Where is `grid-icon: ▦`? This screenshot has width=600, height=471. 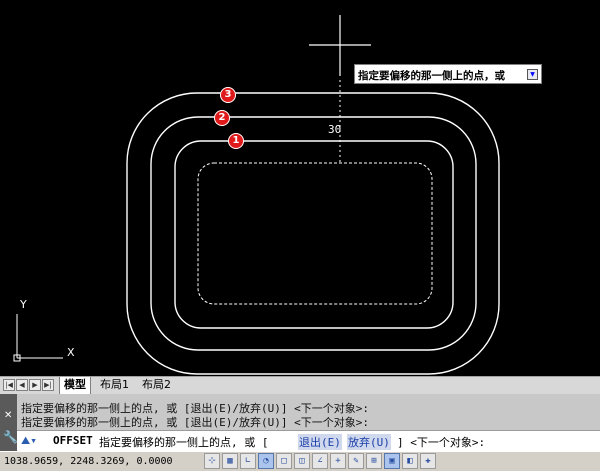 grid-icon: ▦ is located at coordinates (230, 461).